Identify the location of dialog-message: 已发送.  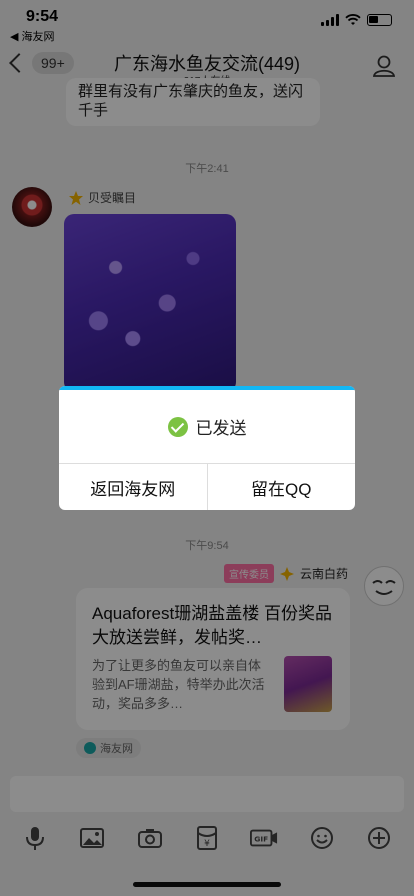
(207, 427).